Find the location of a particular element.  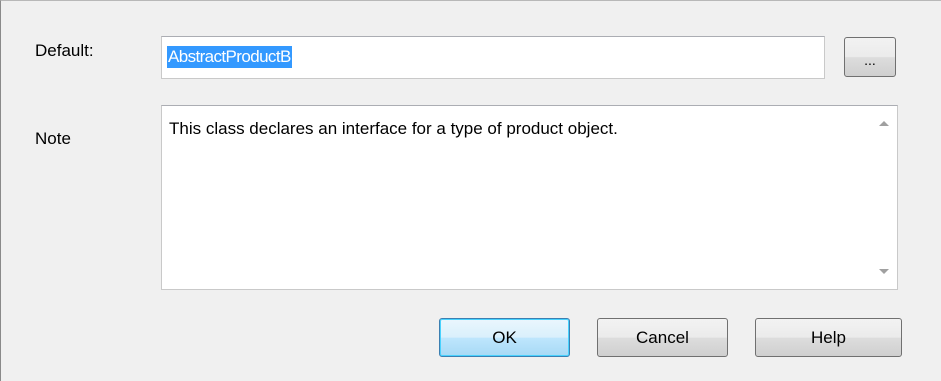

scroll-down-arrow-icon is located at coordinates (884, 271).